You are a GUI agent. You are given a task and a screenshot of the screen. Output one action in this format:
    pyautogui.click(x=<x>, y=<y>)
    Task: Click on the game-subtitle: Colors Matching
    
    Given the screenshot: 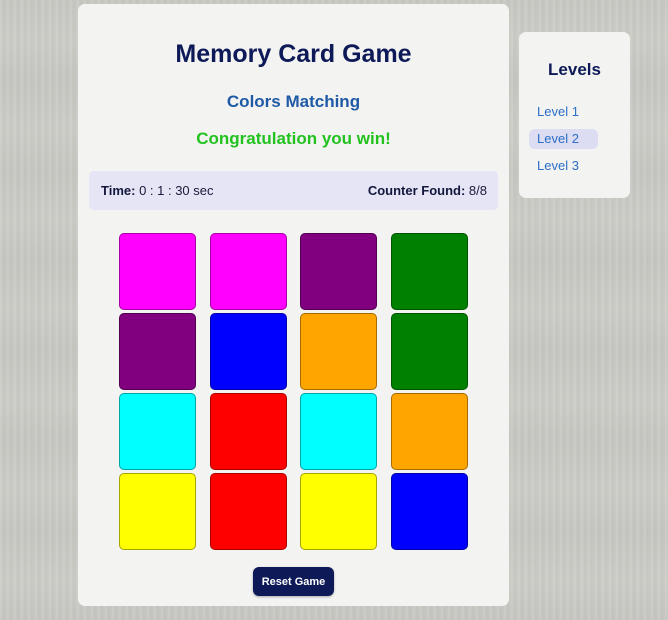 What is the action you would take?
    pyautogui.click(x=293, y=101)
    